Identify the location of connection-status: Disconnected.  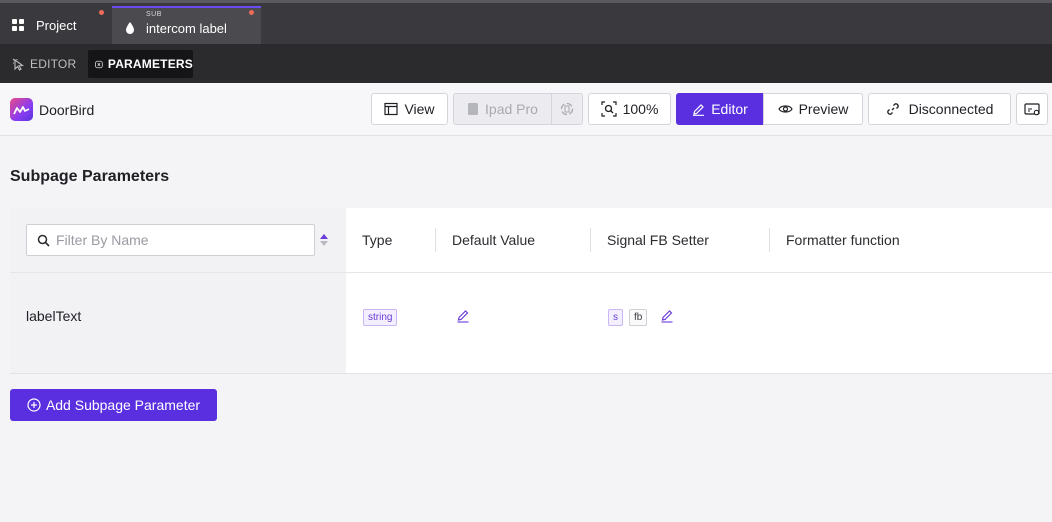
(951, 109).